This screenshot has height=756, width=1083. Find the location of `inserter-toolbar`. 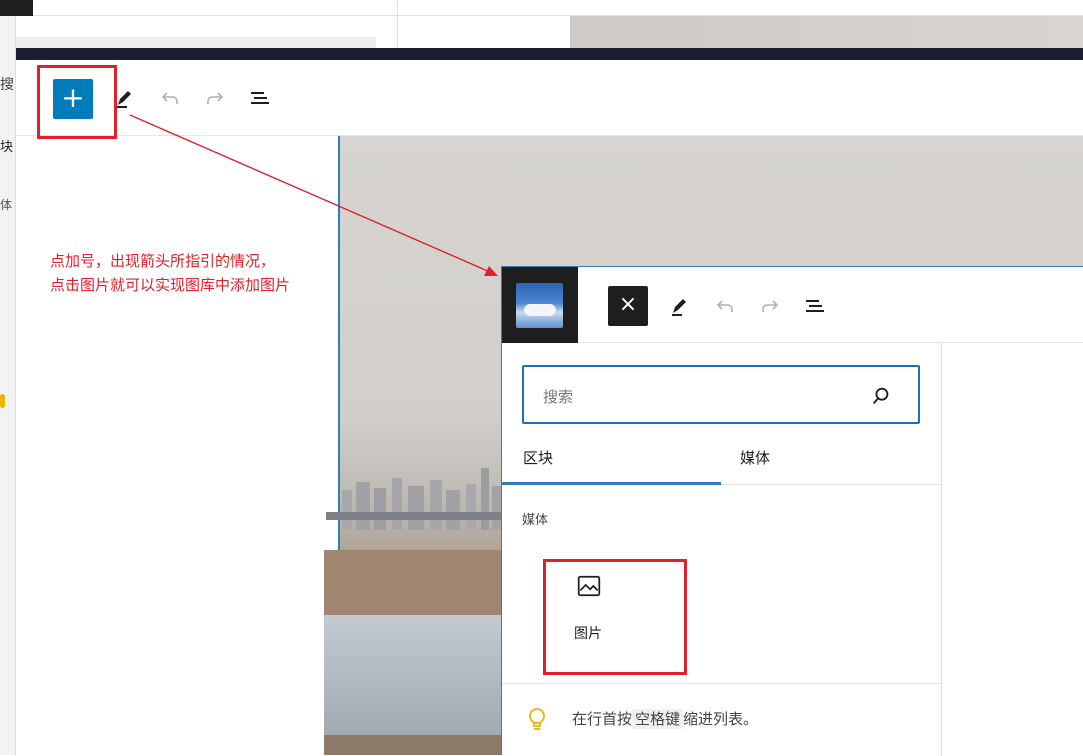

inserter-toolbar is located at coordinates (830, 305).